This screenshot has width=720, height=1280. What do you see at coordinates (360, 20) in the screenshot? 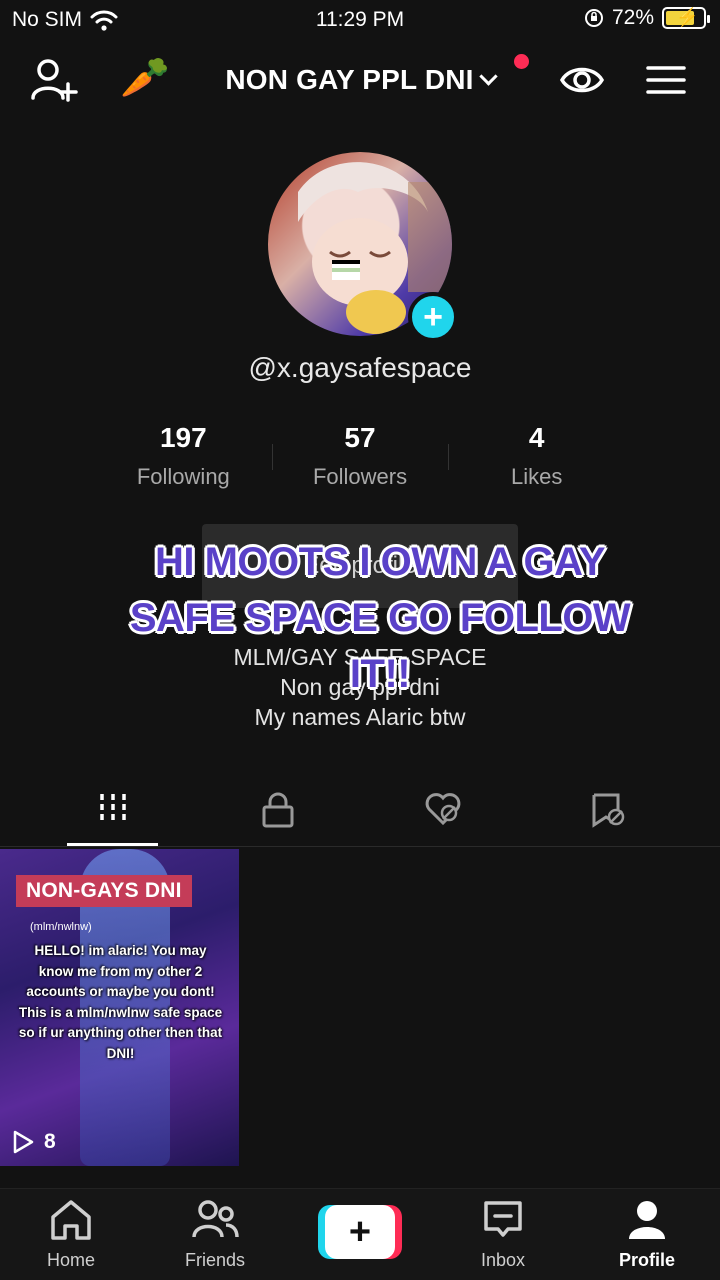
I see `status-bar: No SIM 11:29 PM 72% ⚡` at bounding box center [360, 20].